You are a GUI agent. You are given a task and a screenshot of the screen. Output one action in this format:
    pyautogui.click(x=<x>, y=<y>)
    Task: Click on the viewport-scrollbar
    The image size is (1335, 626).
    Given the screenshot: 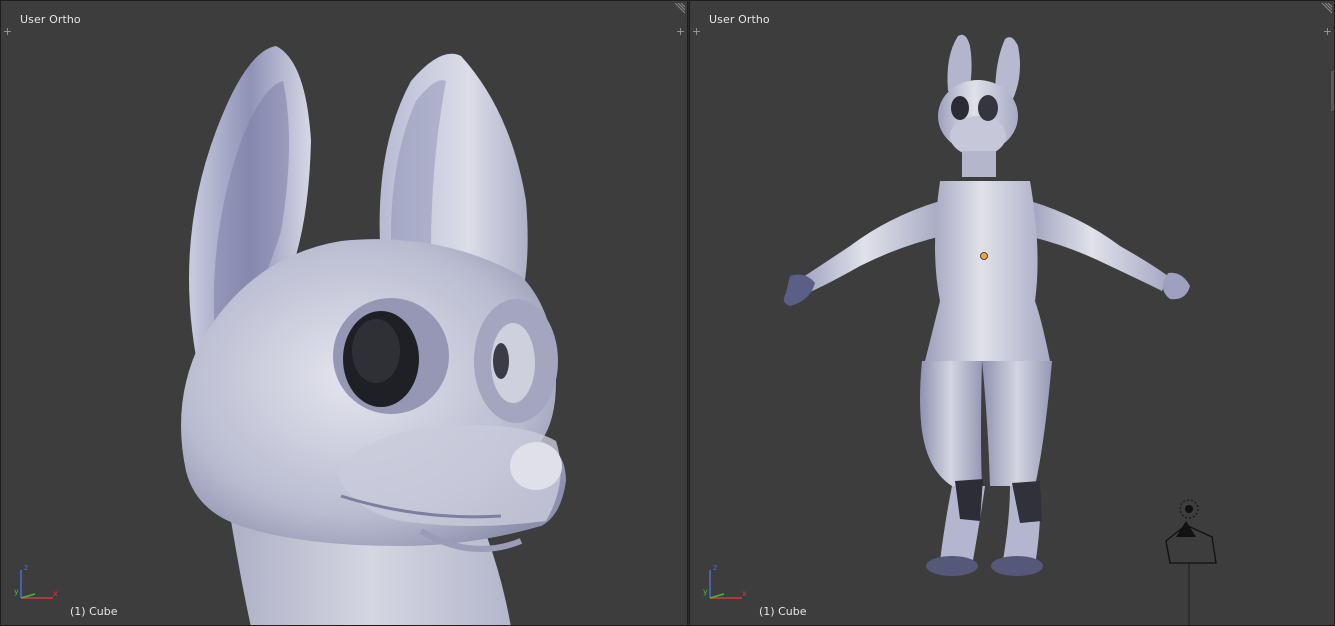 What is the action you would take?
    pyautogui.click(x=1332, y=91)
    